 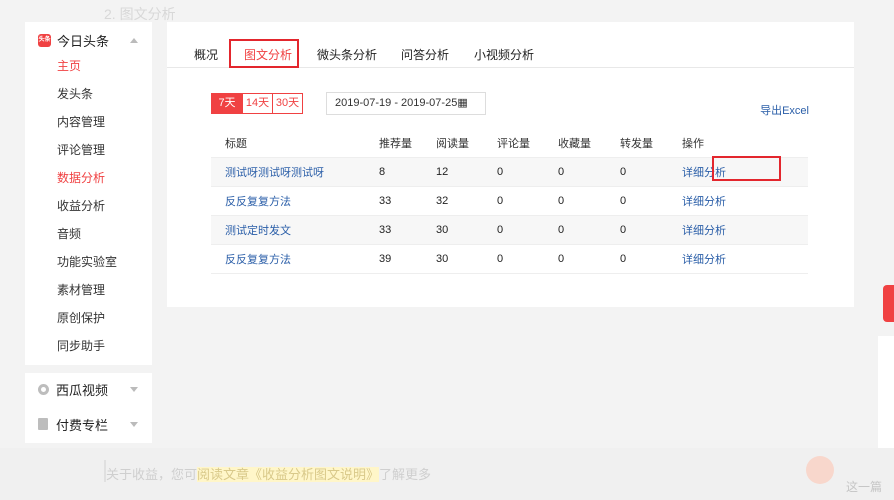 I want to click on sidebar-item-revenue: 收益分析, so click(x=88, y=206).